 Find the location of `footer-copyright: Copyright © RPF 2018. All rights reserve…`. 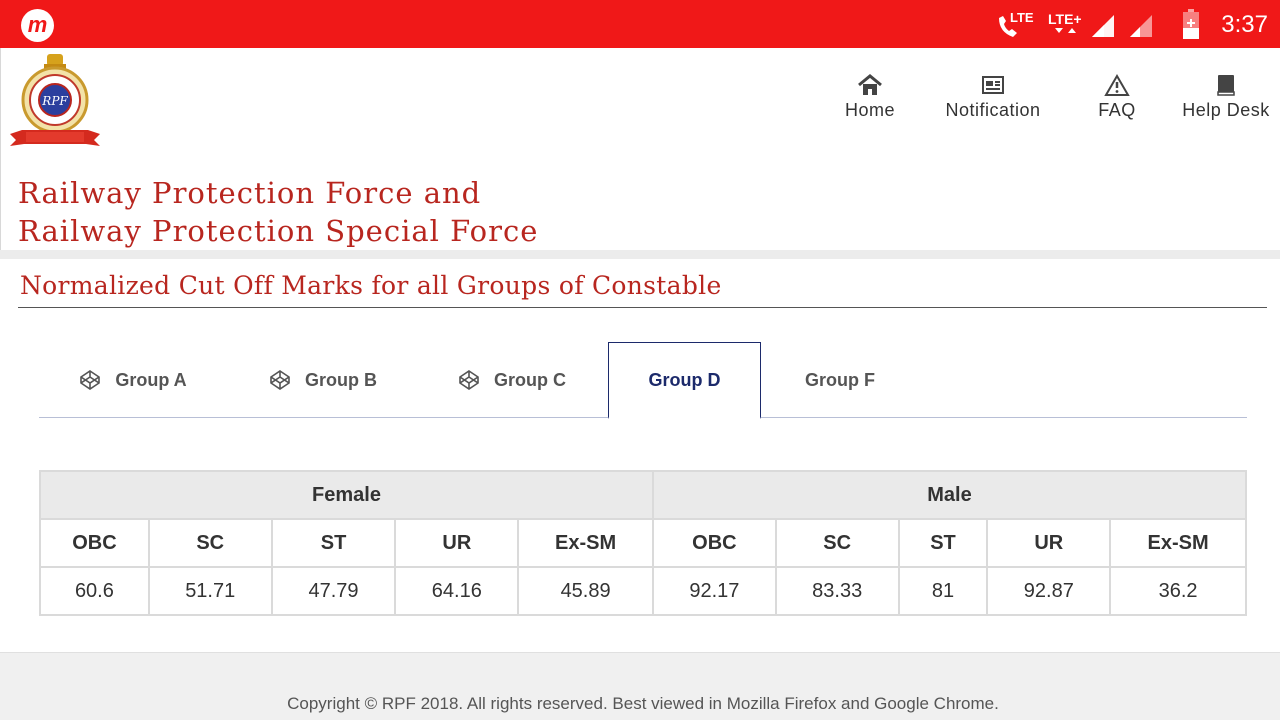

footer-copyright: Copyright © RPF 2018. All rights reserve… is located at coordinates (643, 703).